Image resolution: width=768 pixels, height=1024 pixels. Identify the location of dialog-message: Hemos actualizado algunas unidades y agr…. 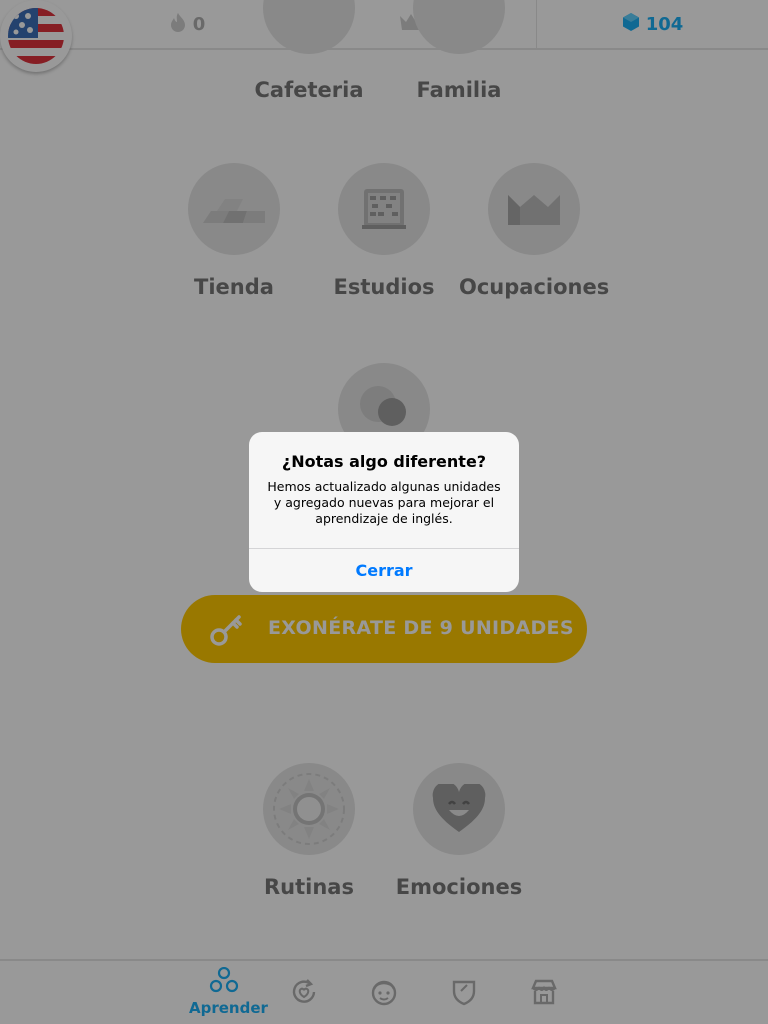
(384, 502).